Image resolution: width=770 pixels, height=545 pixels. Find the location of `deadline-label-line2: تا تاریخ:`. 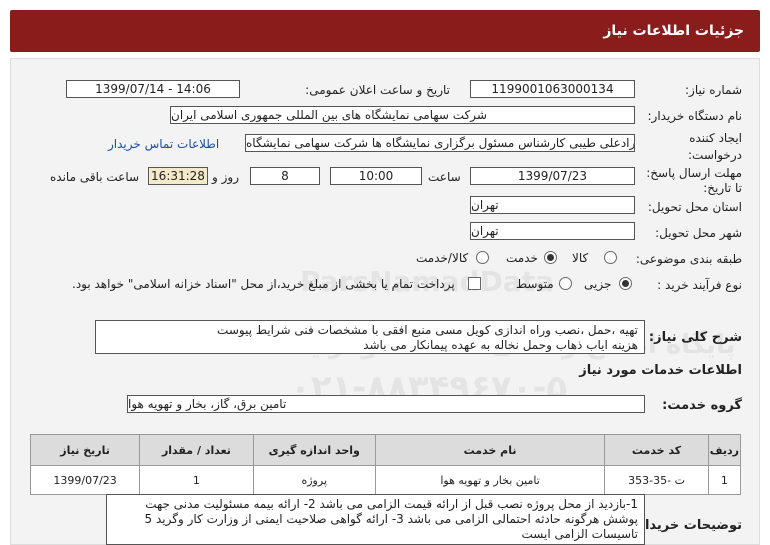

deadline-label-line2: تا تاریخ: is located at coordinates (722, 188).